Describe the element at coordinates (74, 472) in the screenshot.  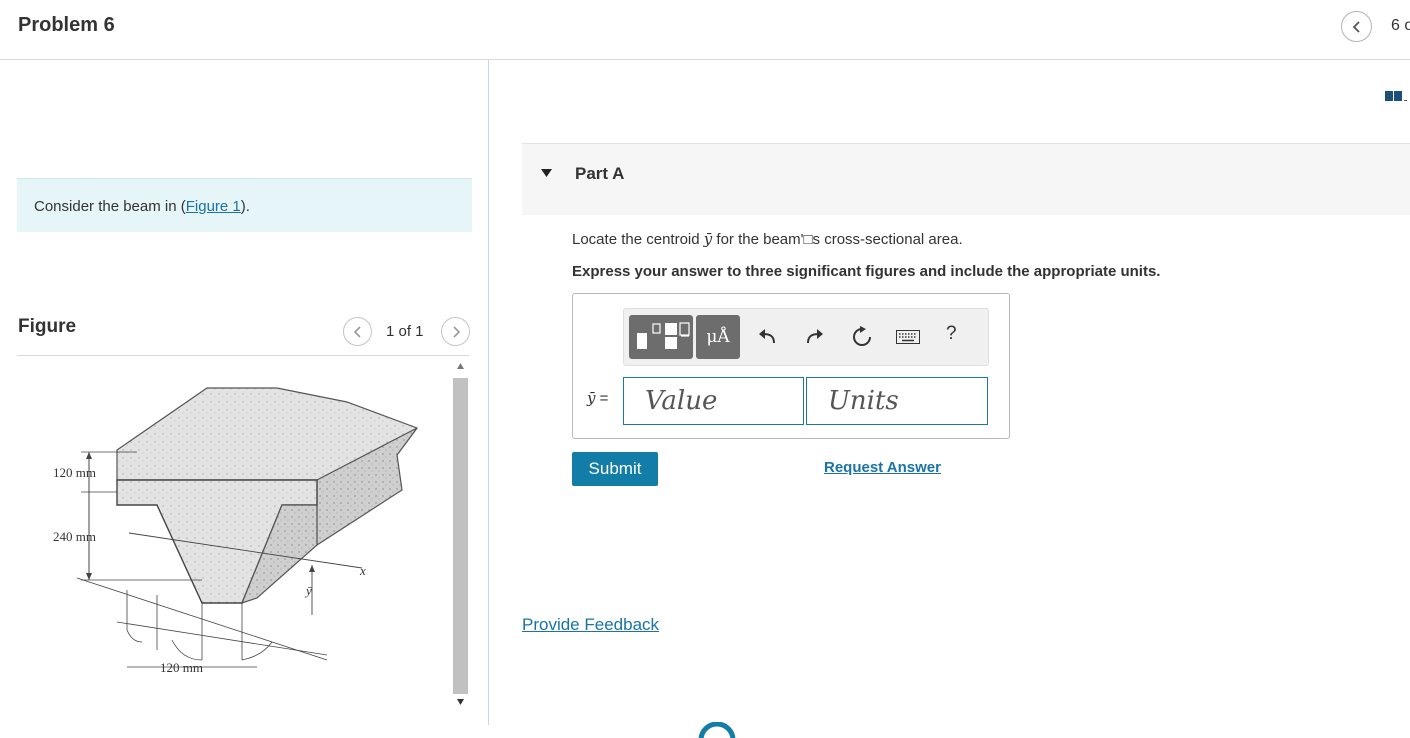
I see `dim-label-120-top: 120 mm` at that location.